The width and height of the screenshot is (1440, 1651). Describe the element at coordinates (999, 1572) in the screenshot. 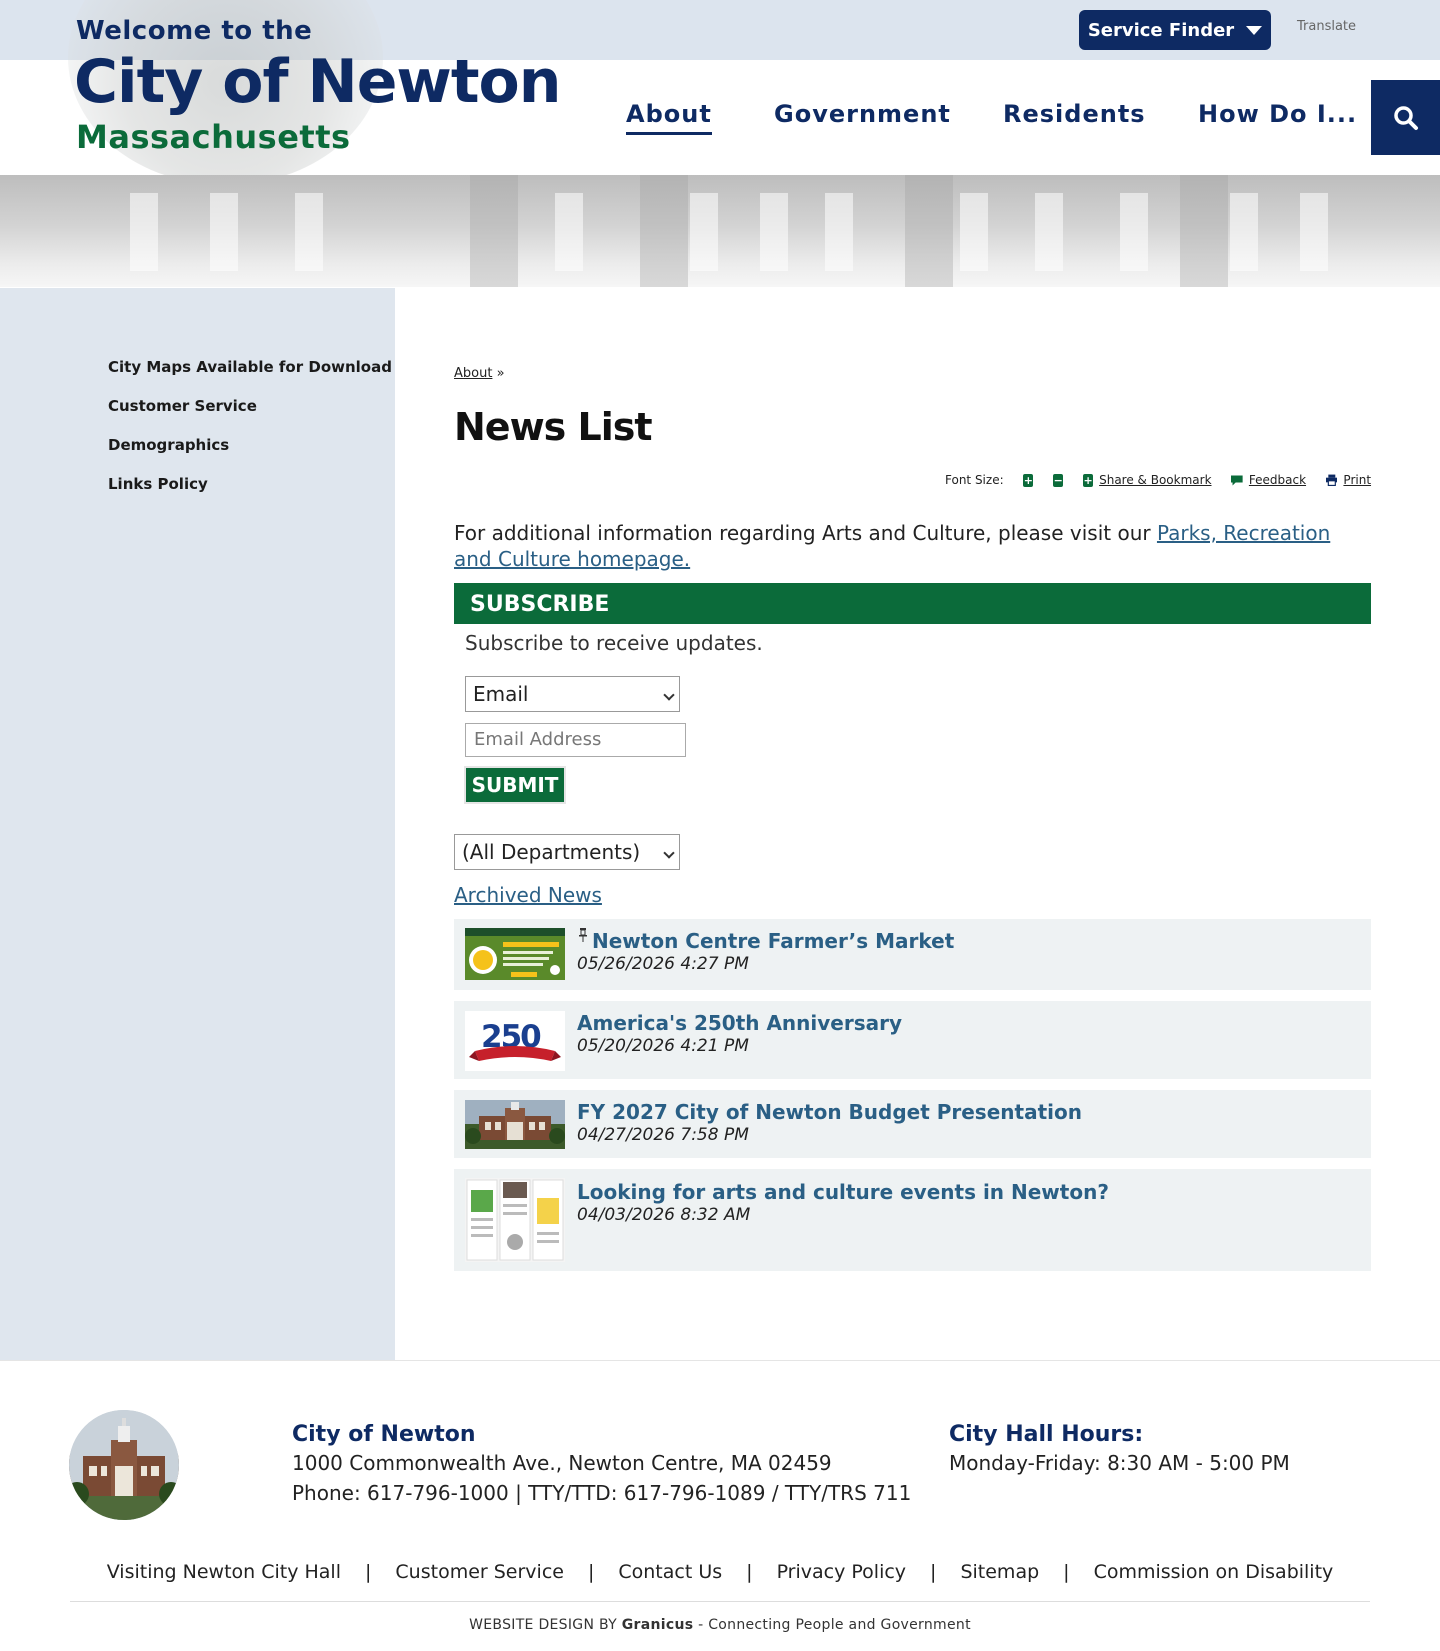

I see `footer-link-sitemap: Sitemap` at that location.